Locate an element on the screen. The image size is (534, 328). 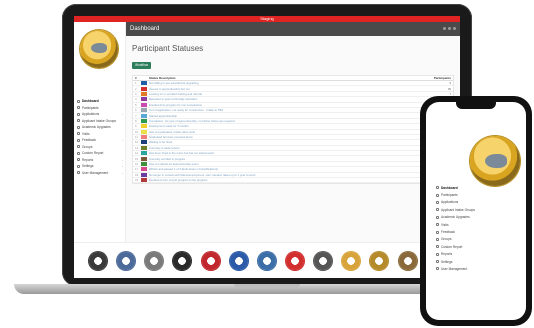
workflow-button: Workflow is located at coordinates (142, 65).